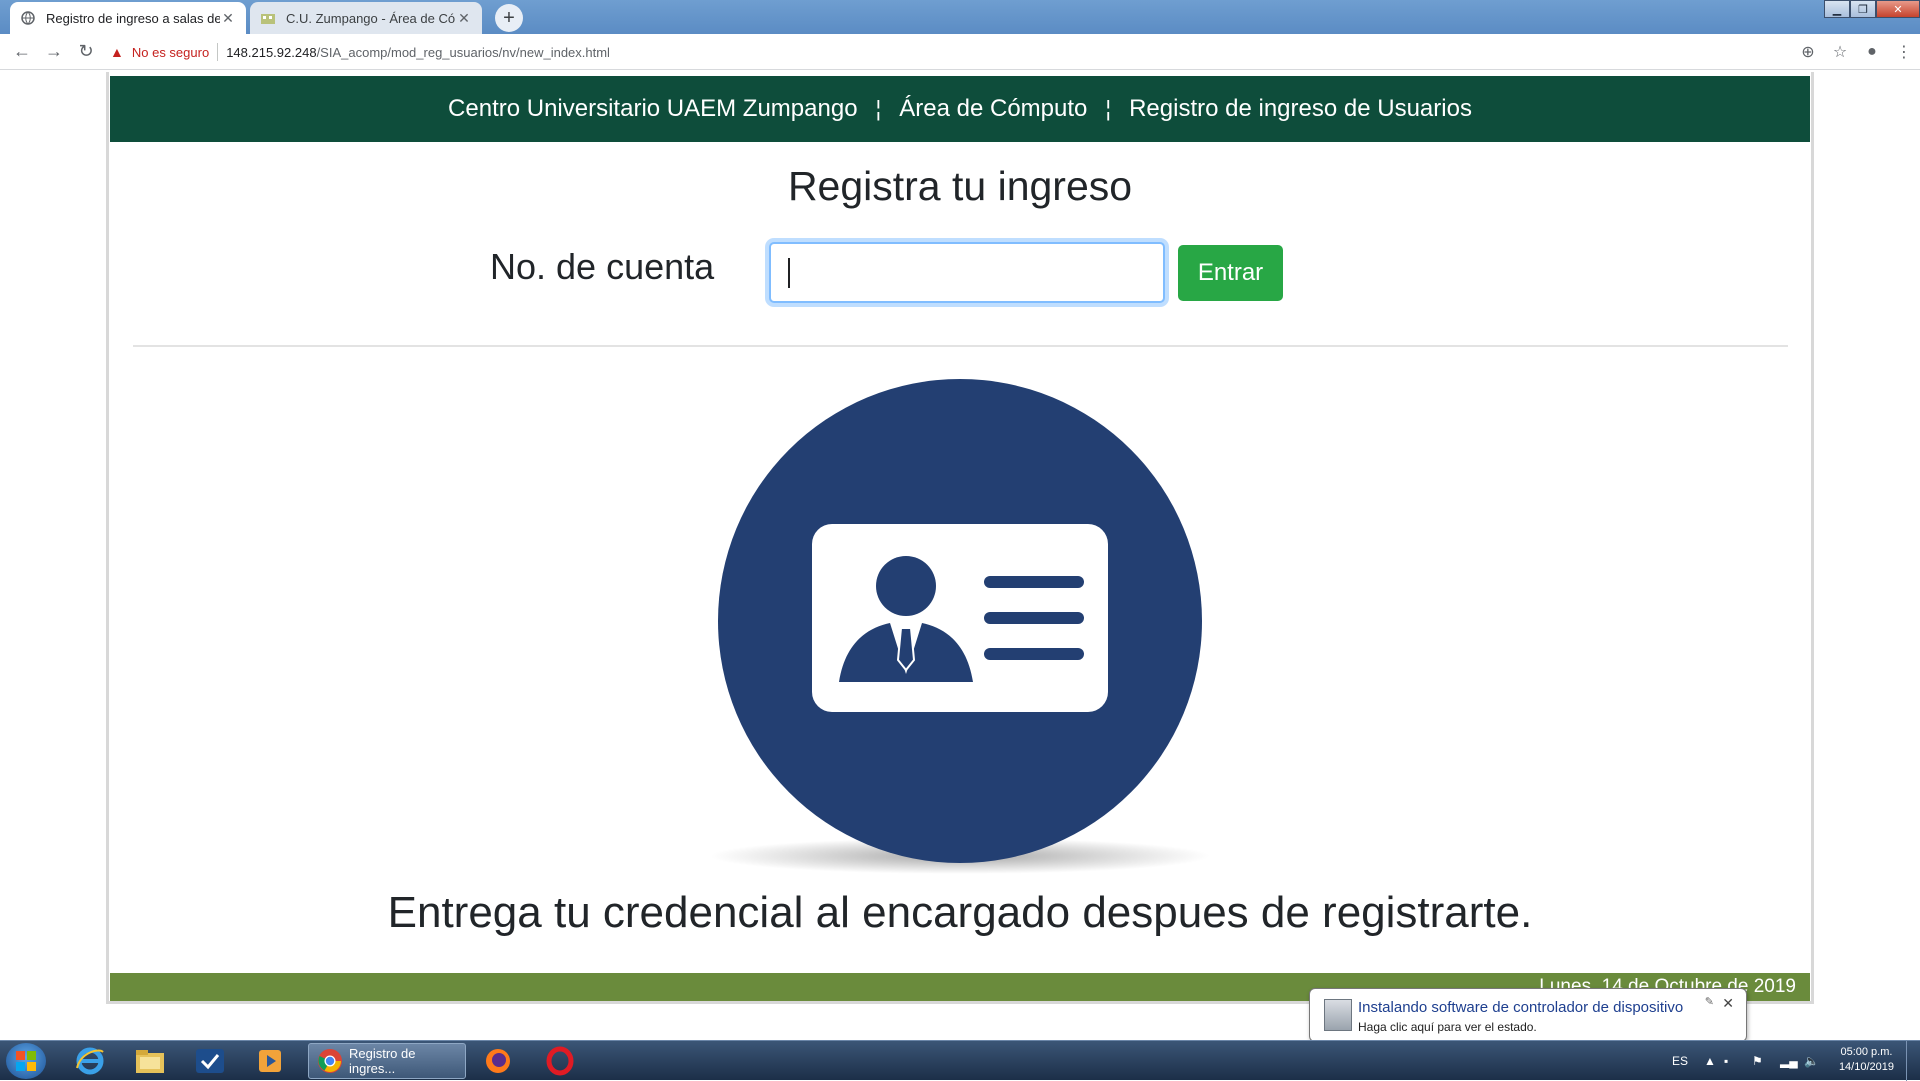 Image resolution: width=1920 pixels, height=1081 pixels. I want to click on start-button, so click(26, 1061).